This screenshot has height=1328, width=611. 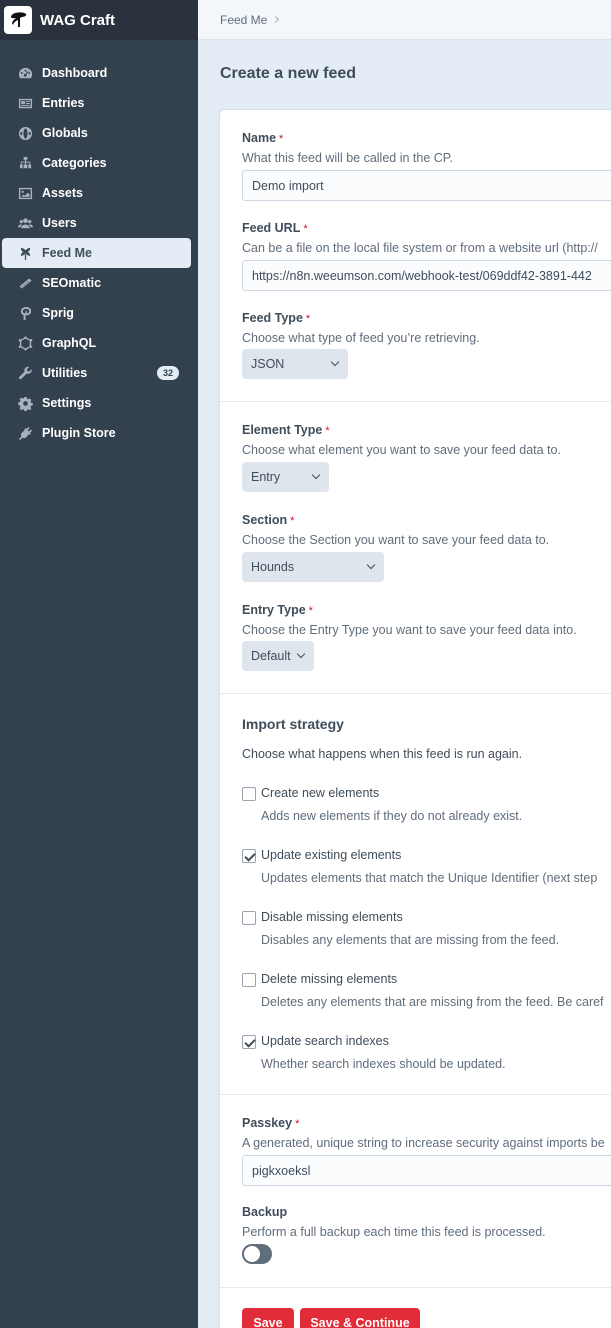 I want to click on image-icon, so click(x=25, y=193).